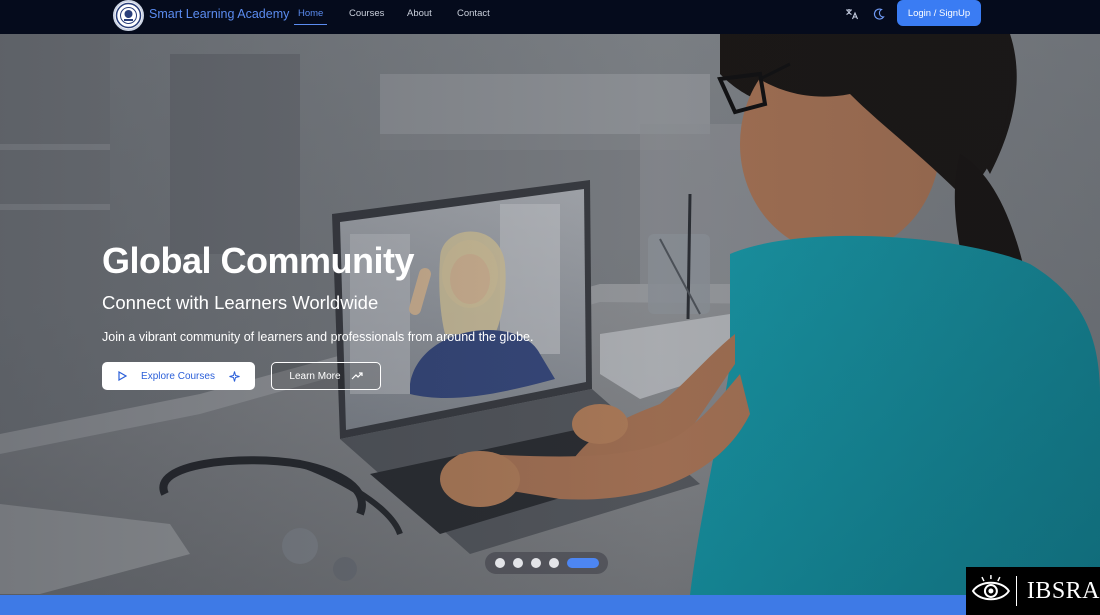  Describe the element at coordinates (123, 376) in the screenshot. I see `play-icon` at that location.